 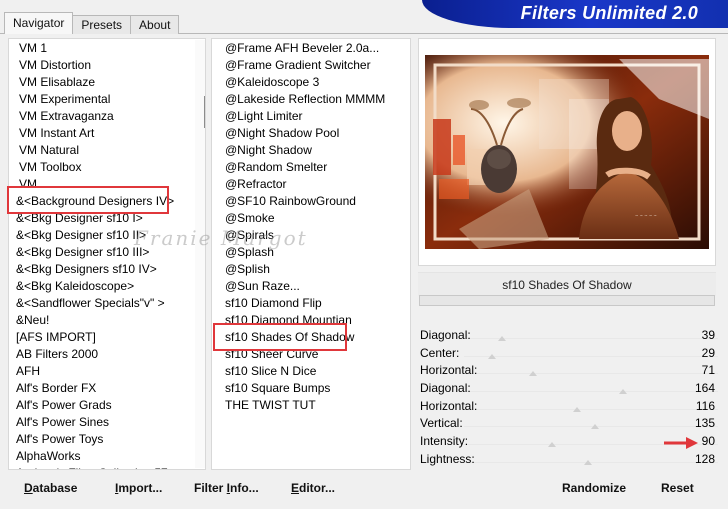 I want to click on category-item: Andrew's Filter Collection 57, so click(x=91, y=467).